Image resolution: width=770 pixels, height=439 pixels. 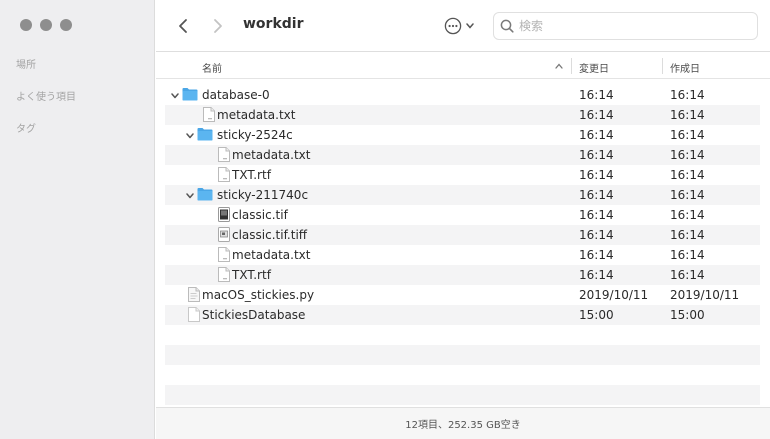 I want to click on sort-ascending-icon, so click(x=559, y=66).